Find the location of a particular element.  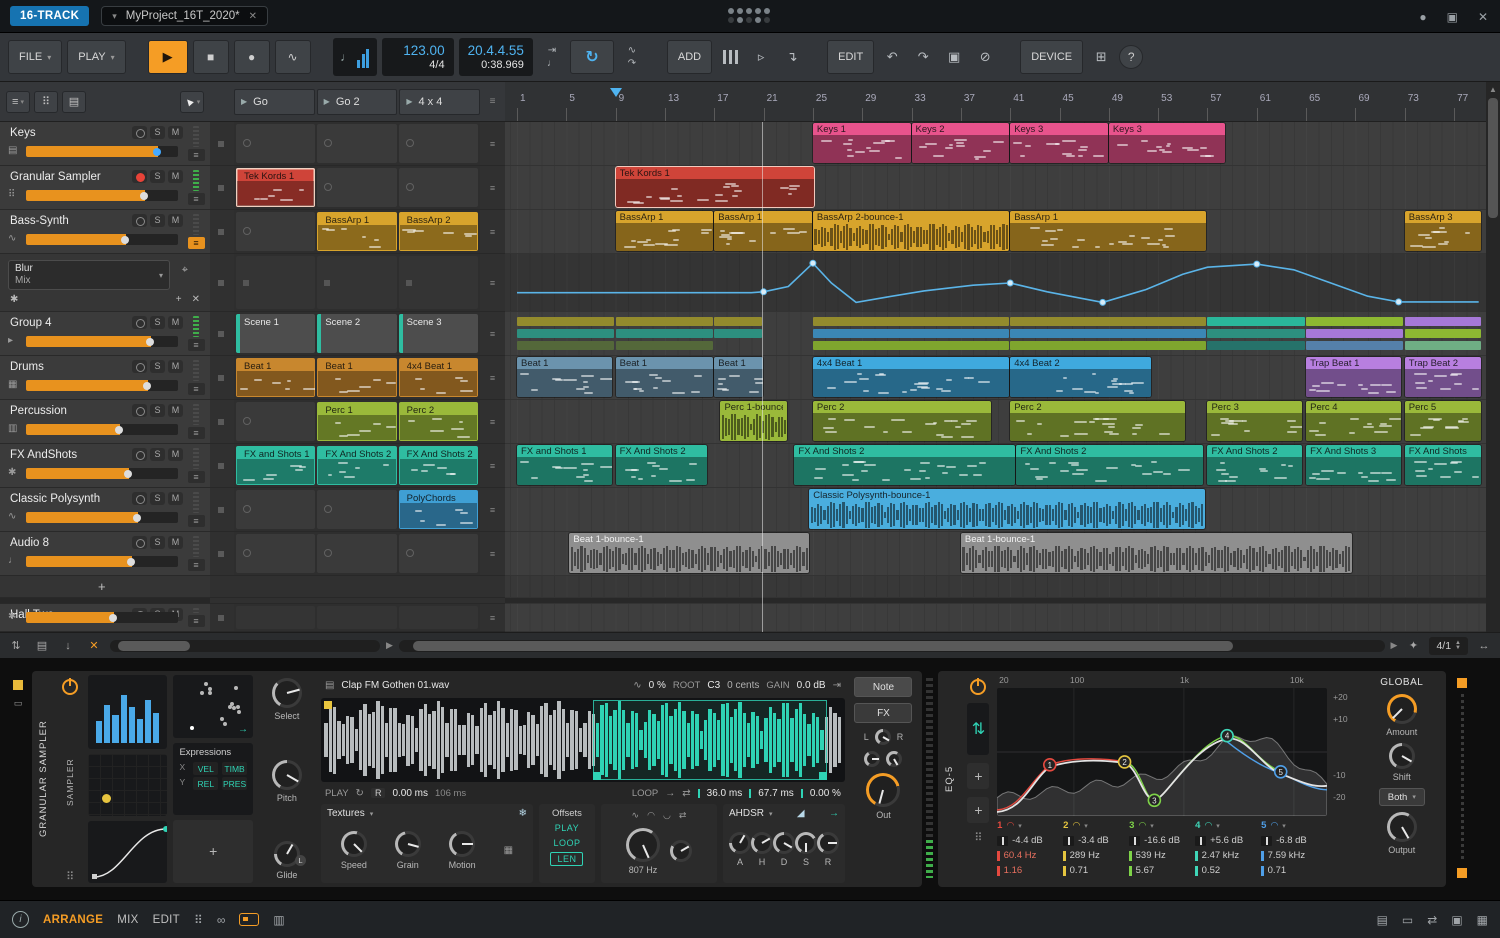

xy-pad is located at coordinates (127, 785).